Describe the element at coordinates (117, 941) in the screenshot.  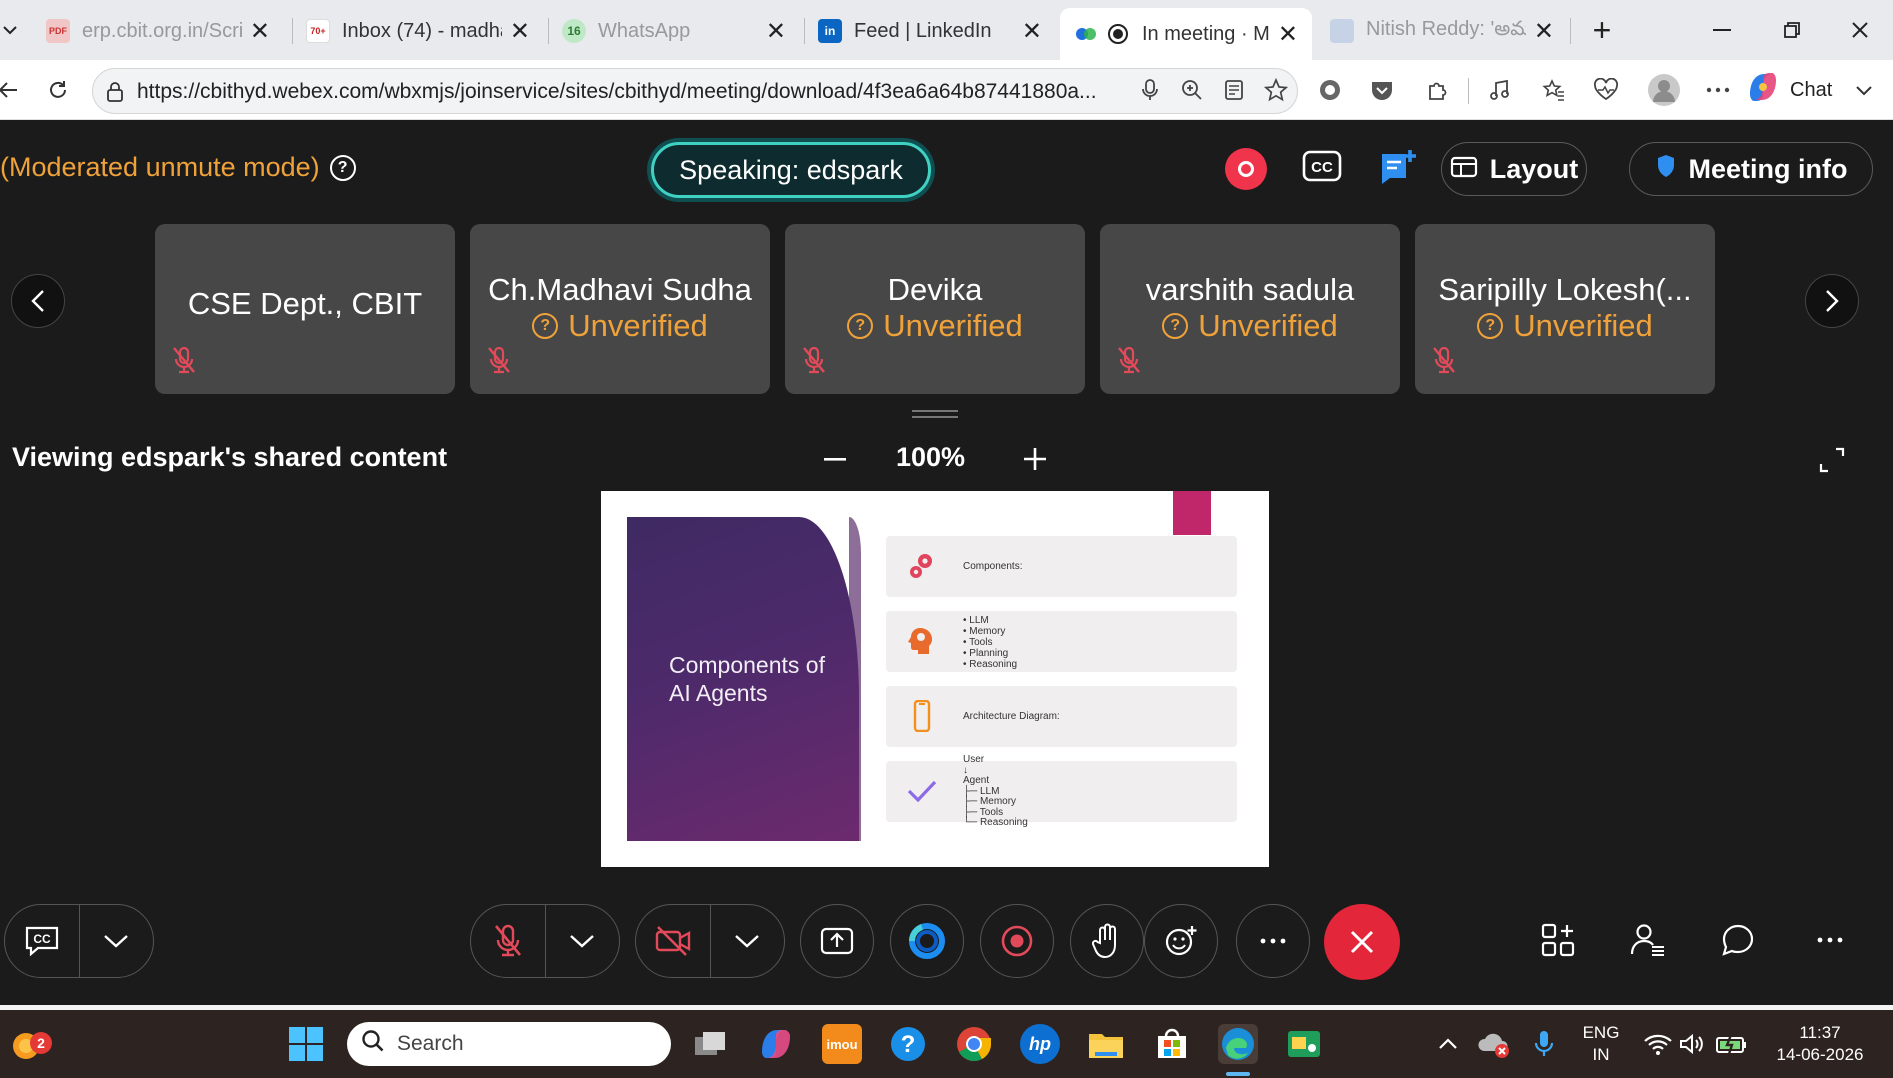
I see `captions-options-chevron-icon` at that location.